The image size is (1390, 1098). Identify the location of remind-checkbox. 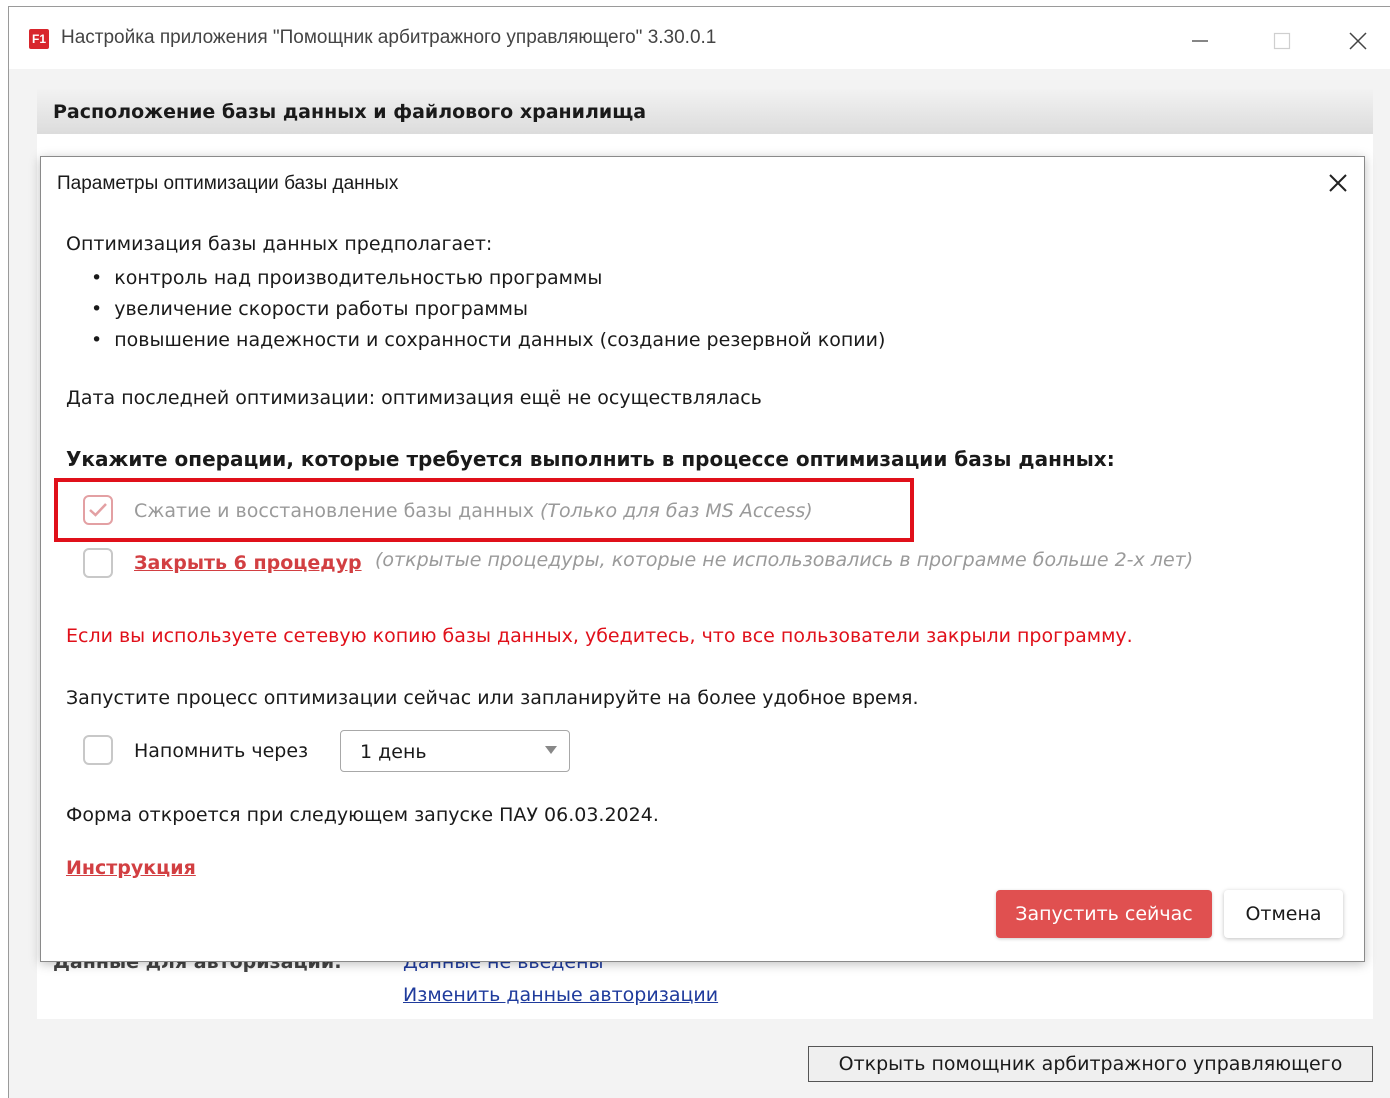
(98, 750).